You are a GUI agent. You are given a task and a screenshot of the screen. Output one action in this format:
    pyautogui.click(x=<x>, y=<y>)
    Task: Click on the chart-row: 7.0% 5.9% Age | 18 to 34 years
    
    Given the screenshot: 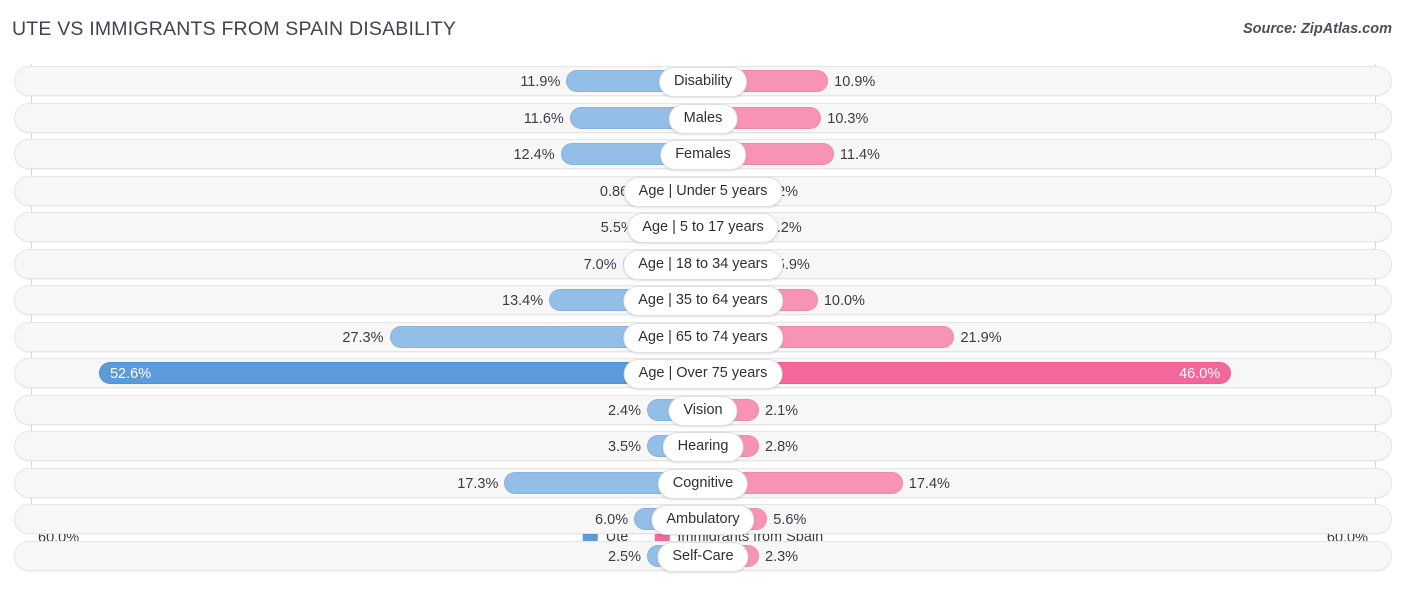 What is the action you would take?
    pyautogui.click(x=703, y=265)
    